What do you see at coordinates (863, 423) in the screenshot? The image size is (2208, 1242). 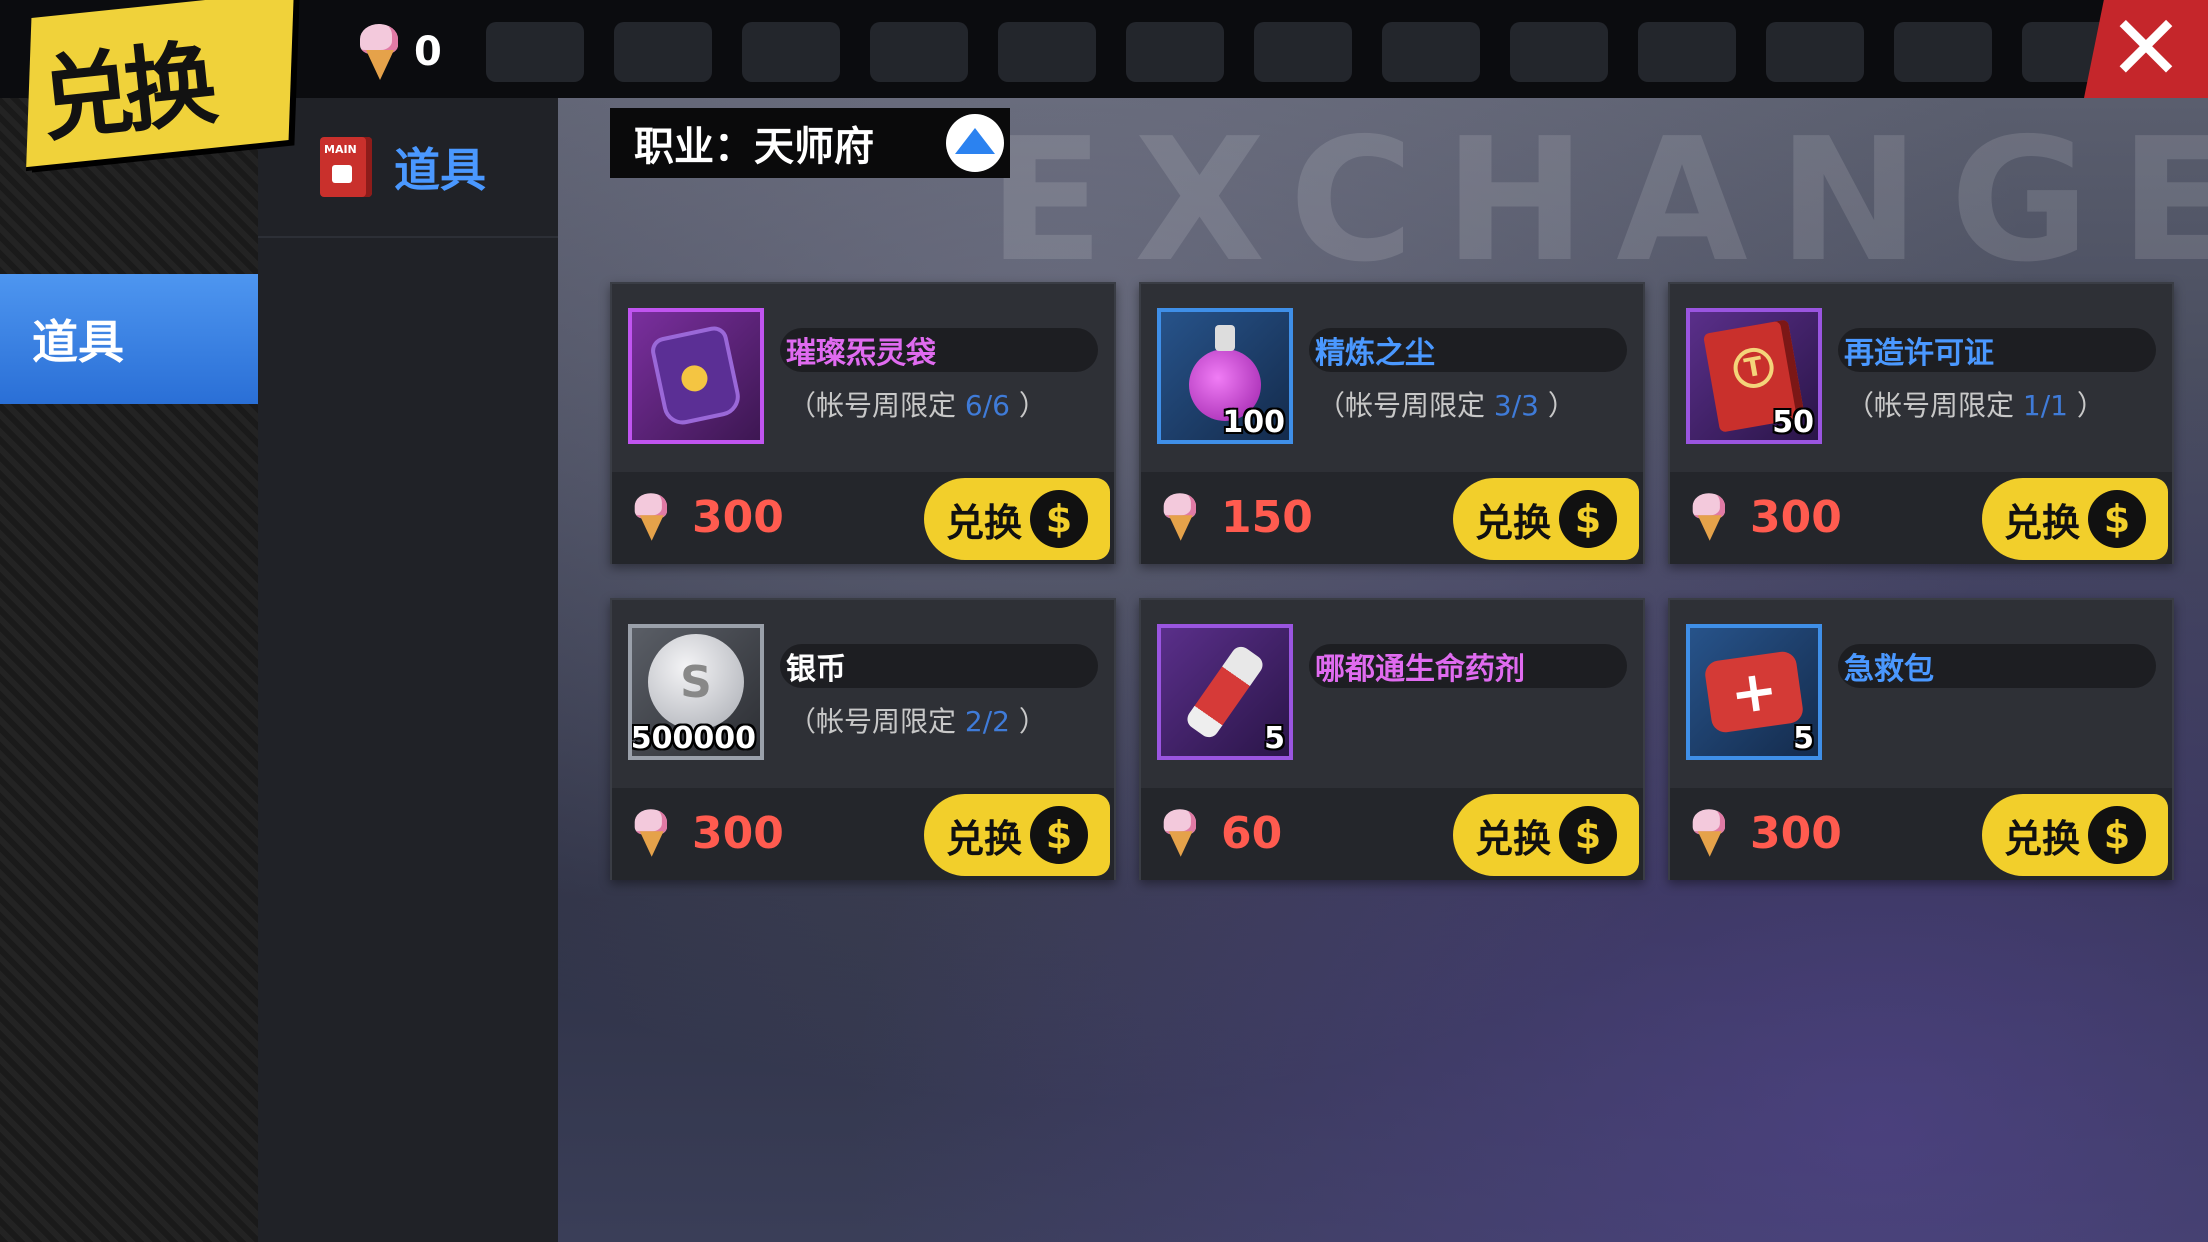 I see `exchange-card: 璀璨炁灵袋 （帐号周限定 6/6 ） 300 兑换 $` at bounding box center [863, 423].